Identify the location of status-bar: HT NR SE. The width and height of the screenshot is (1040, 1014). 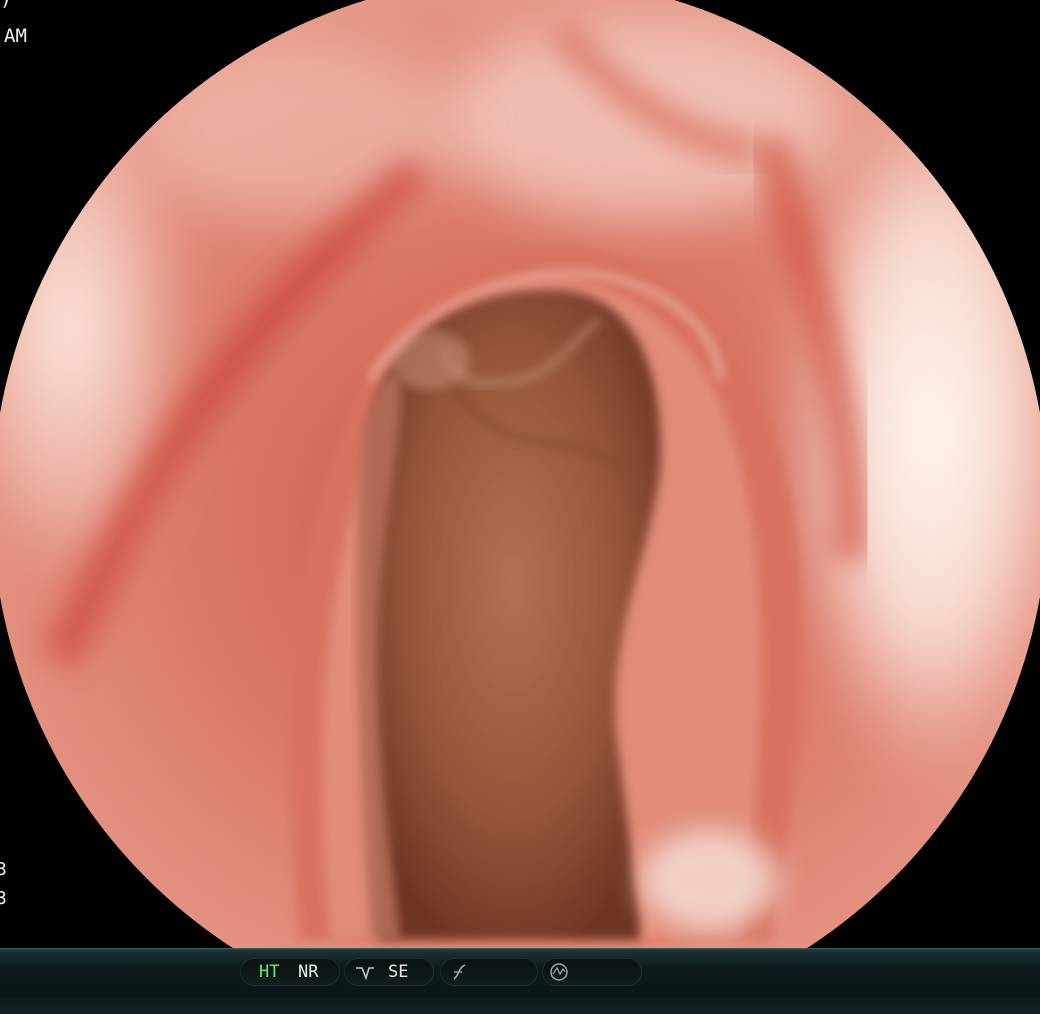
(520, 981).